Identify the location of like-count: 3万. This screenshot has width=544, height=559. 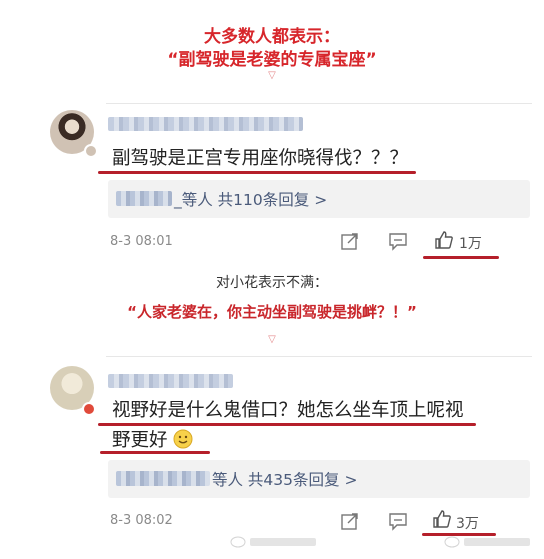
(467, 524).